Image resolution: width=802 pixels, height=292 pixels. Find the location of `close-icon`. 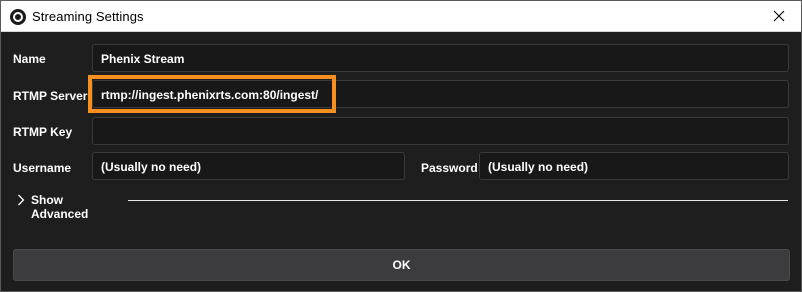

close-icon is located at coordinates (779, 16).